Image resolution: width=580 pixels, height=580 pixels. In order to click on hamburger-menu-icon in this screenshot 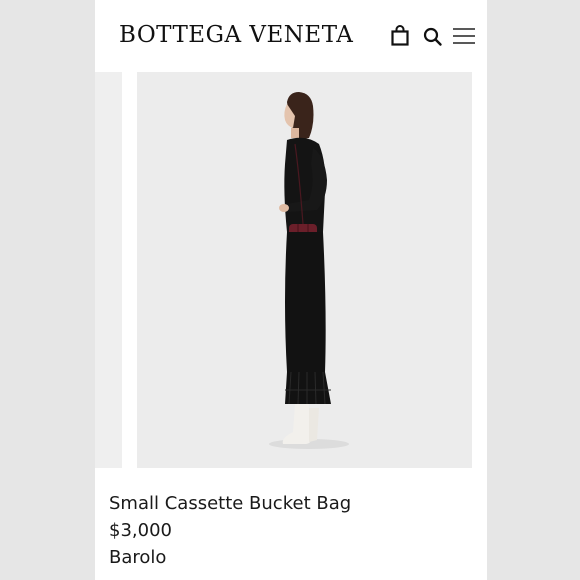, I will do `click(464, 36)`.